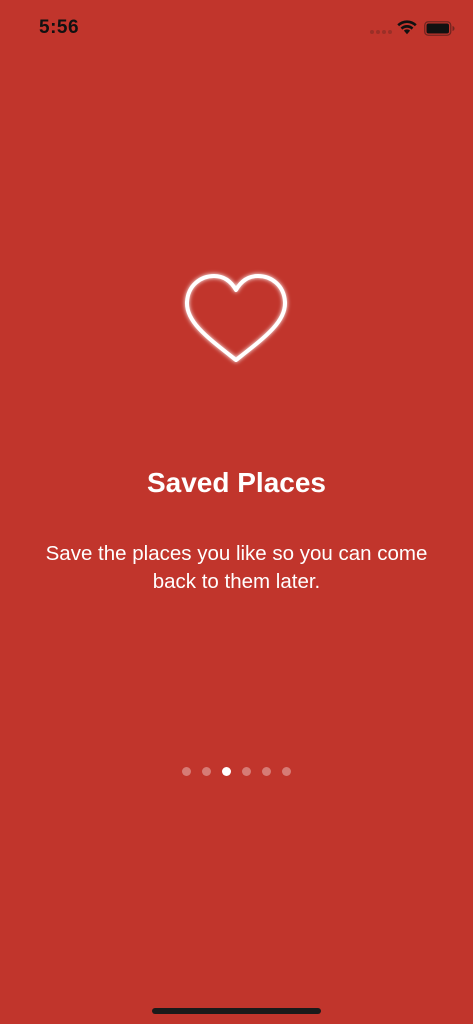 The height and width of the screenshot is (1024, 473). What do you see at coordinates (381, 32) in the screenshot?
I see `cellular-signal-icon` at bounding box center [381, 32].